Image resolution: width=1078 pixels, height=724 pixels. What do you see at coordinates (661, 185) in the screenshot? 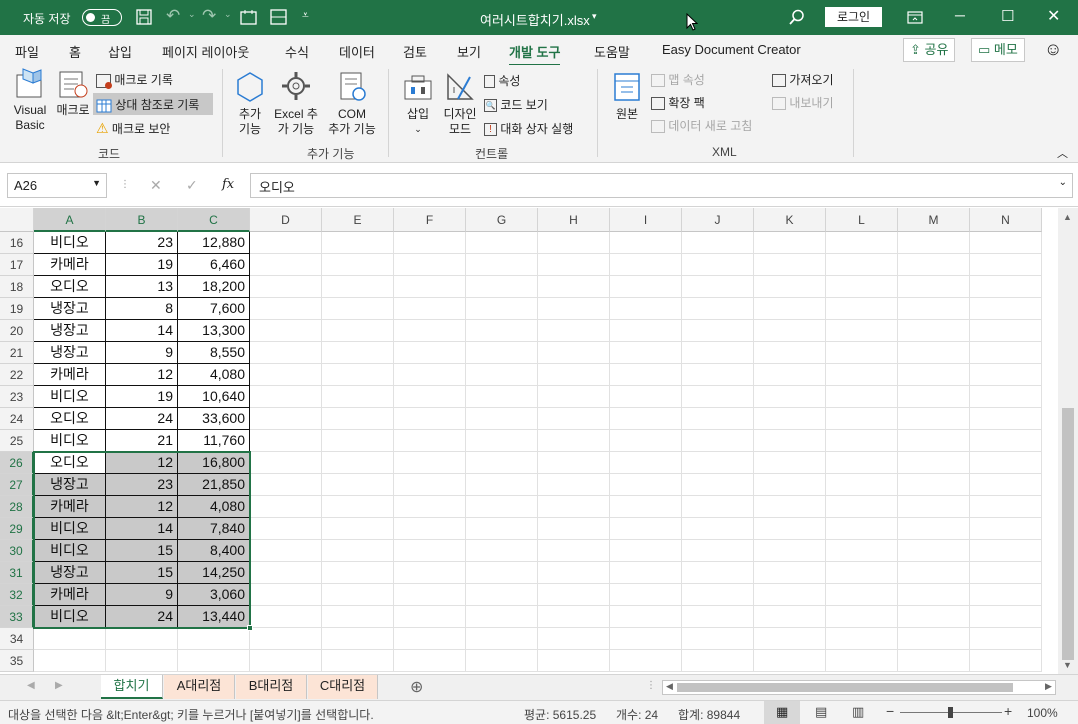
I see `formula-input: 오디오 ⌄` at bounding box center [661, 185].